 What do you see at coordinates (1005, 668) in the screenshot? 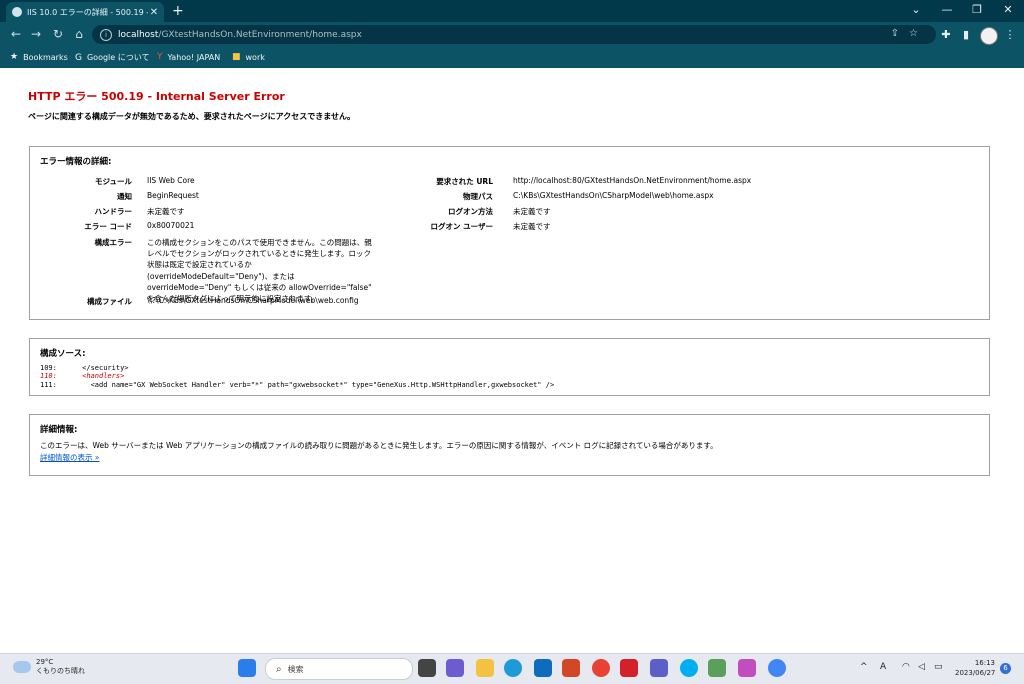
I see `notification-badge: 6` at bounding box center [1005, 668].